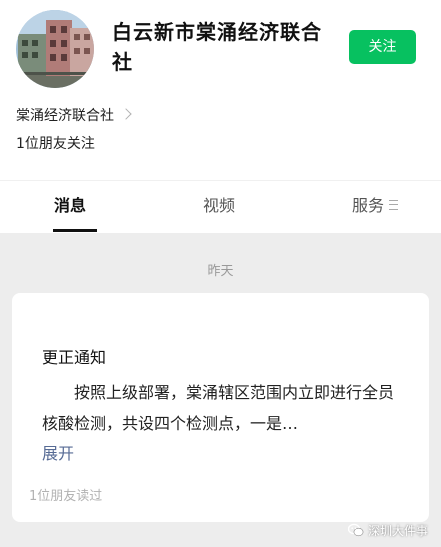  Describe the element at coordinates (394, 204) in the screenshot. I see `menu-icon` at that location.